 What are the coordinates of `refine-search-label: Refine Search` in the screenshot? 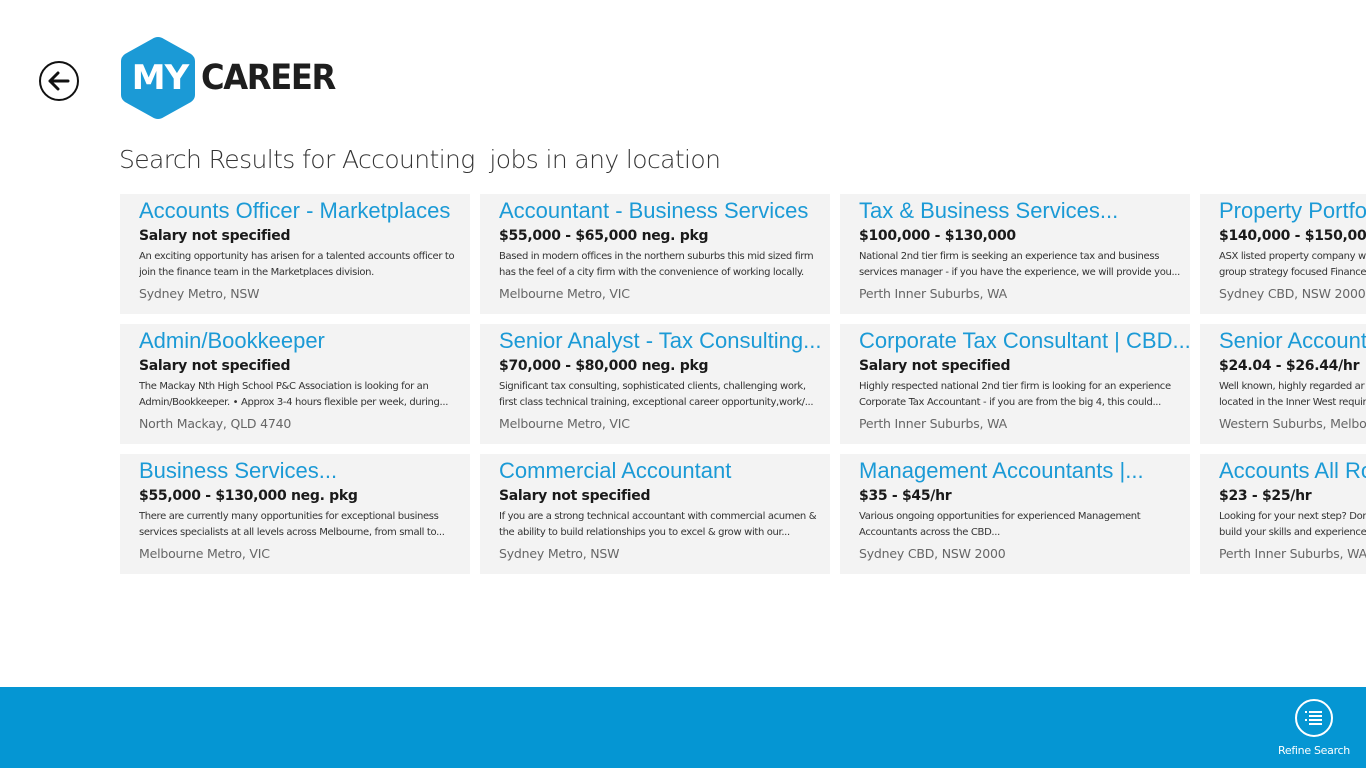 It's located at (1314, 750).